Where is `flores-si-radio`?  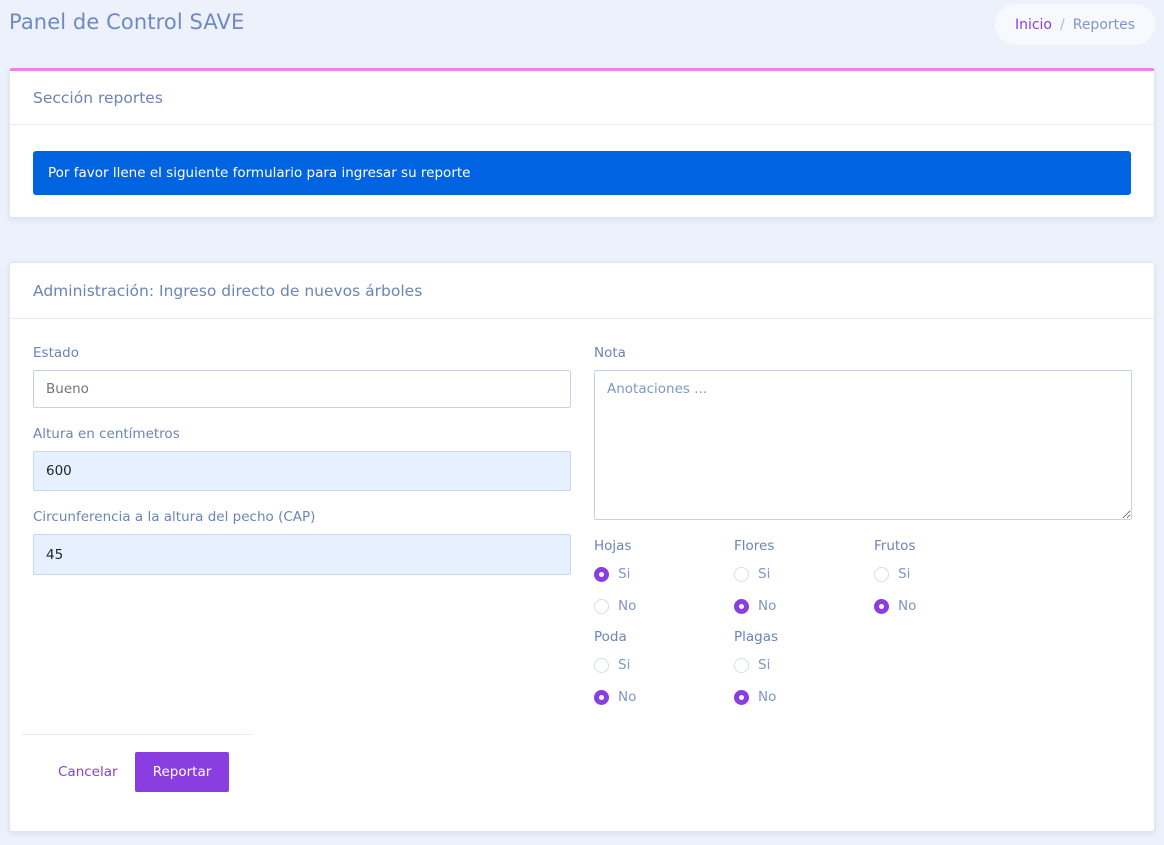
flores-si-radio is located at coordinates (741, 574).